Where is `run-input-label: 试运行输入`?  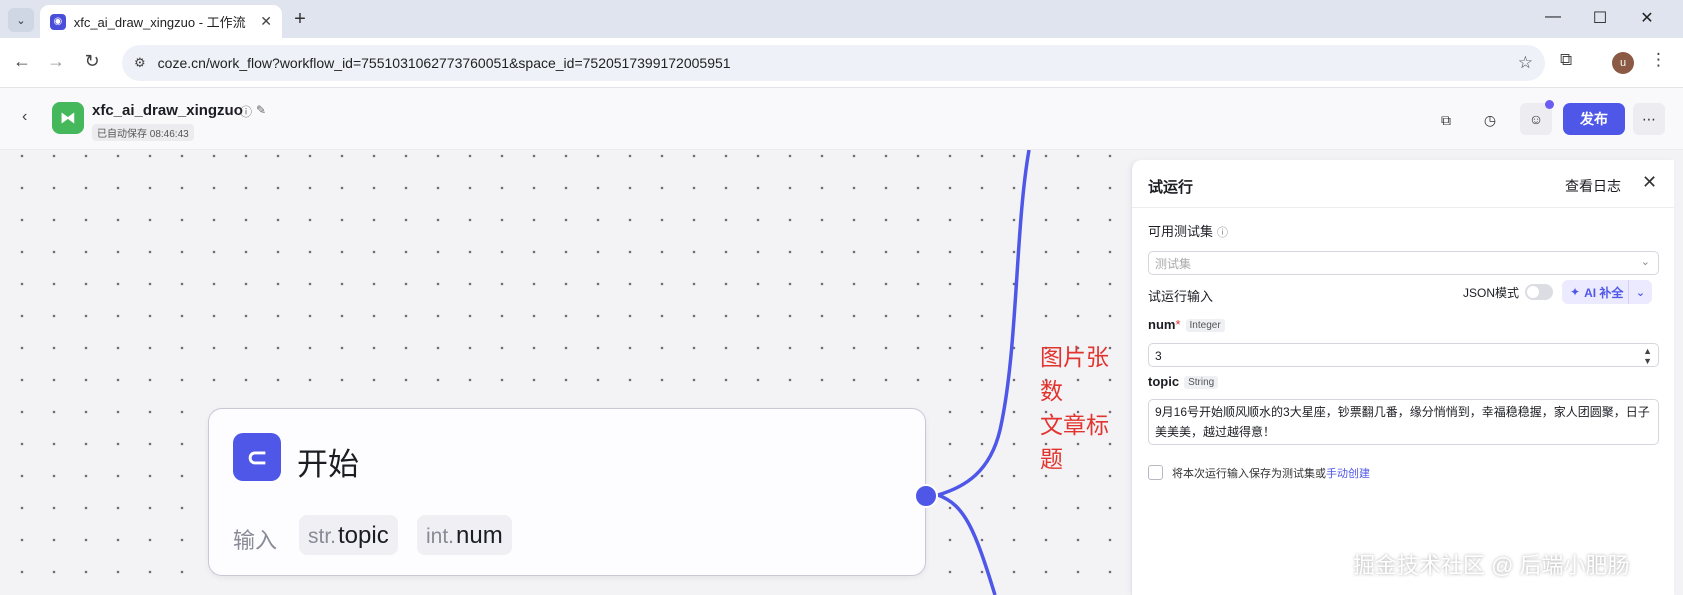
run-input-label: 试运行输入 is located at coordinates (1181, 296).